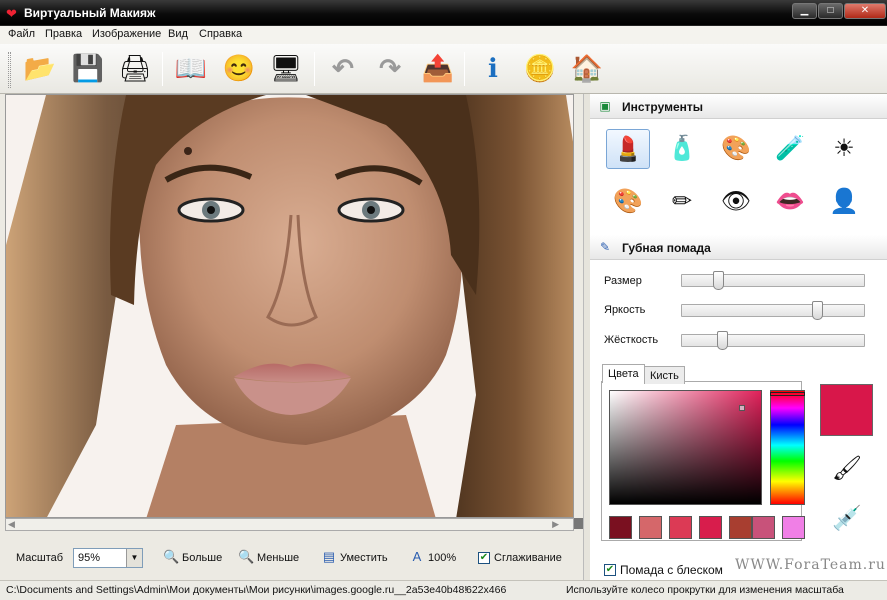 The height and width of the screenshot is (600, 887). I want to click on zoom-out-icon: 🔍, so click(246, 556).